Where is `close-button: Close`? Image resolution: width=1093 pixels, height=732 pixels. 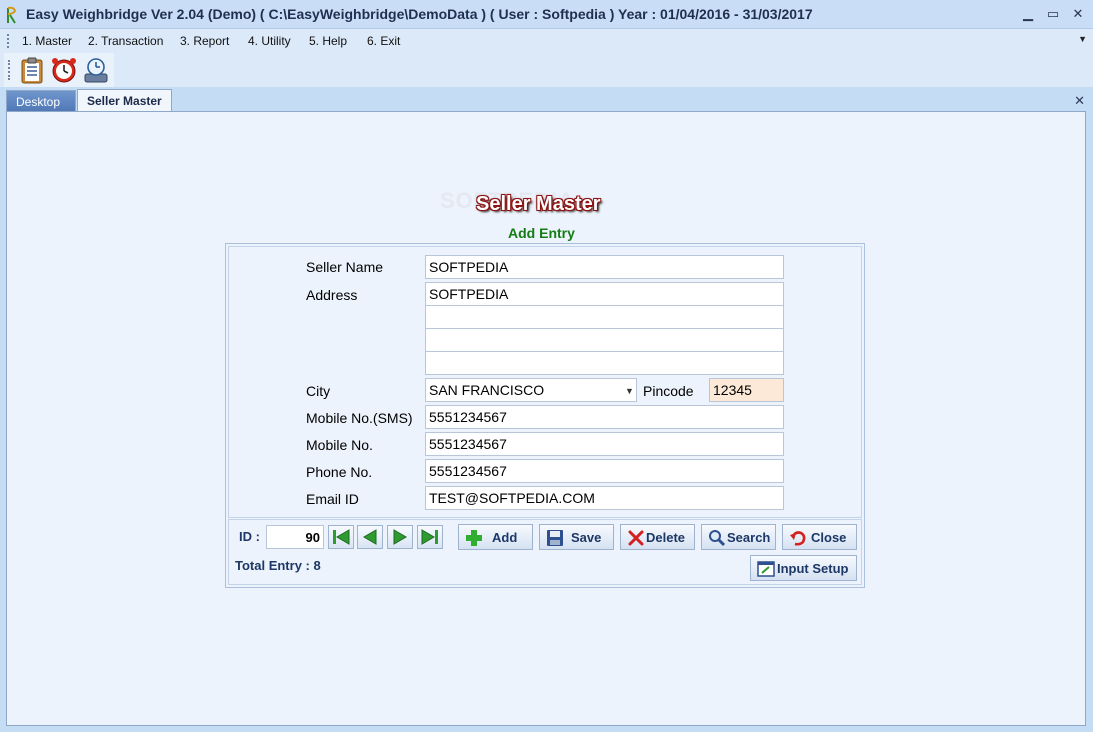 close-button: Close is located at coordinates (819, 537).